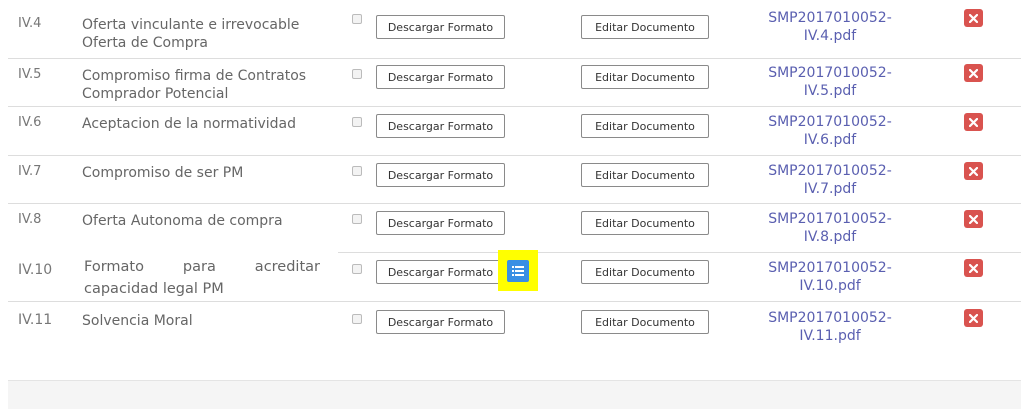 This screenshot has height=409, width=1021. Describe the element at coordinates (35, 270) in the screenshot. I see `document-code: IV.10` at that location.